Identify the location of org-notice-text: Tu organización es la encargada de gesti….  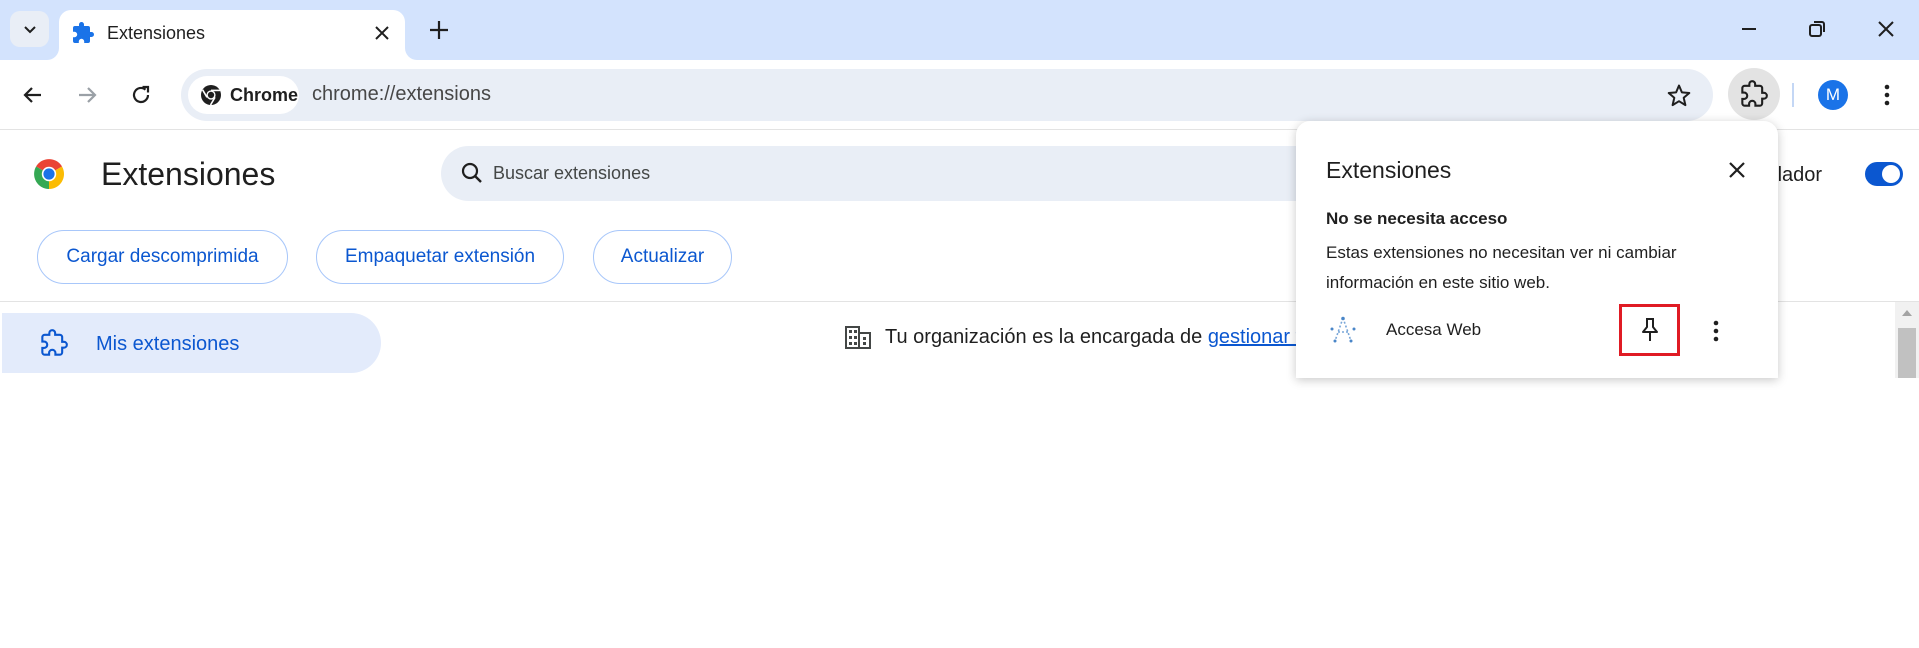
(1098, 337).